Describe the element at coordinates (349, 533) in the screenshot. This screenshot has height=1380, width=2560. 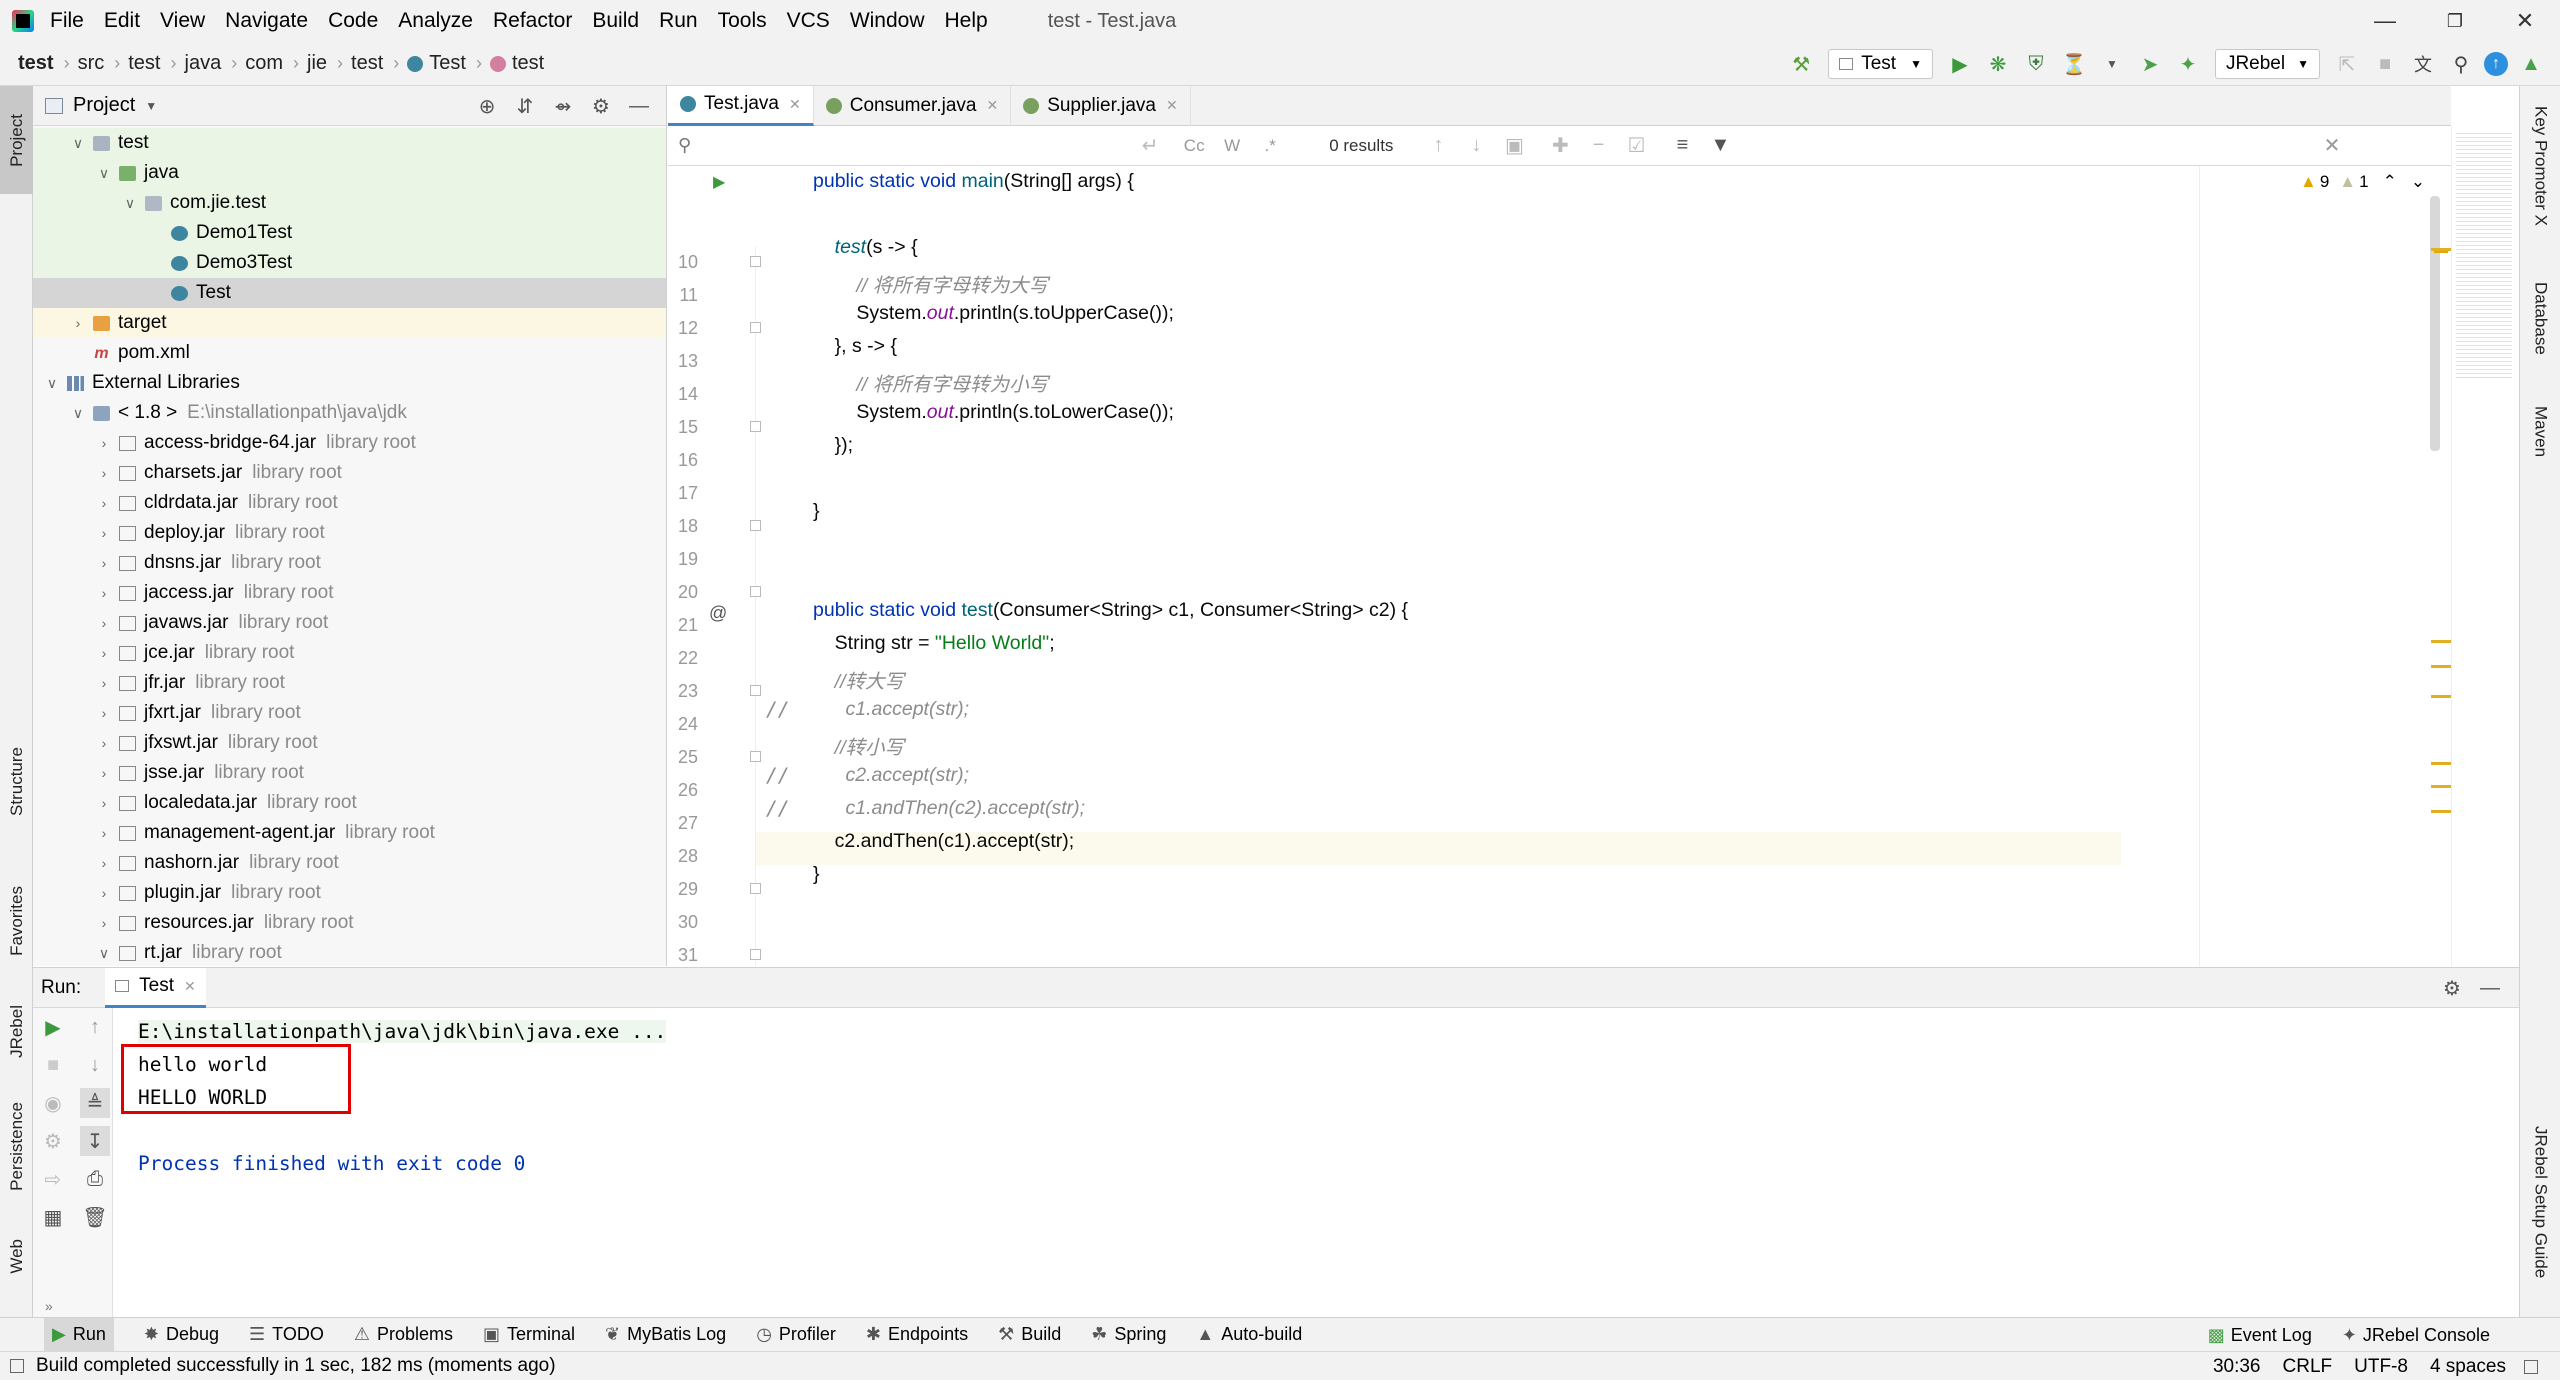
I see `tree-node: › deploy.jar library root` at that location.